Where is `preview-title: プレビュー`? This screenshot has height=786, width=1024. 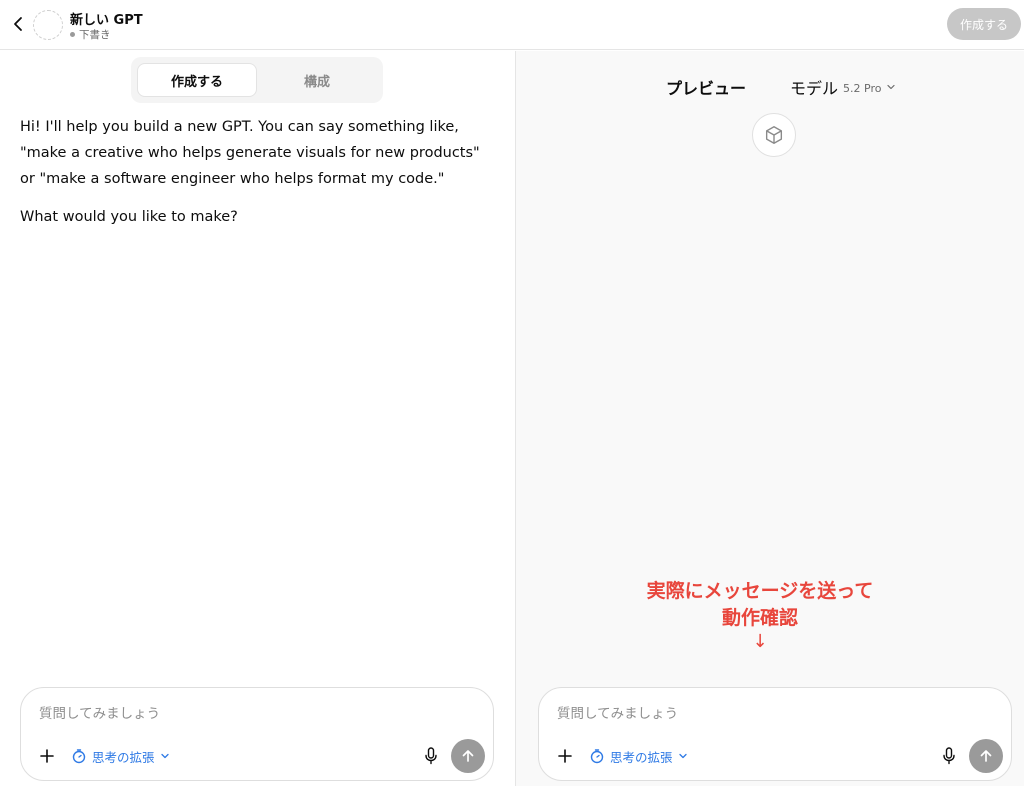 preview-title: プレビュー is located at coordinates (706, 88).